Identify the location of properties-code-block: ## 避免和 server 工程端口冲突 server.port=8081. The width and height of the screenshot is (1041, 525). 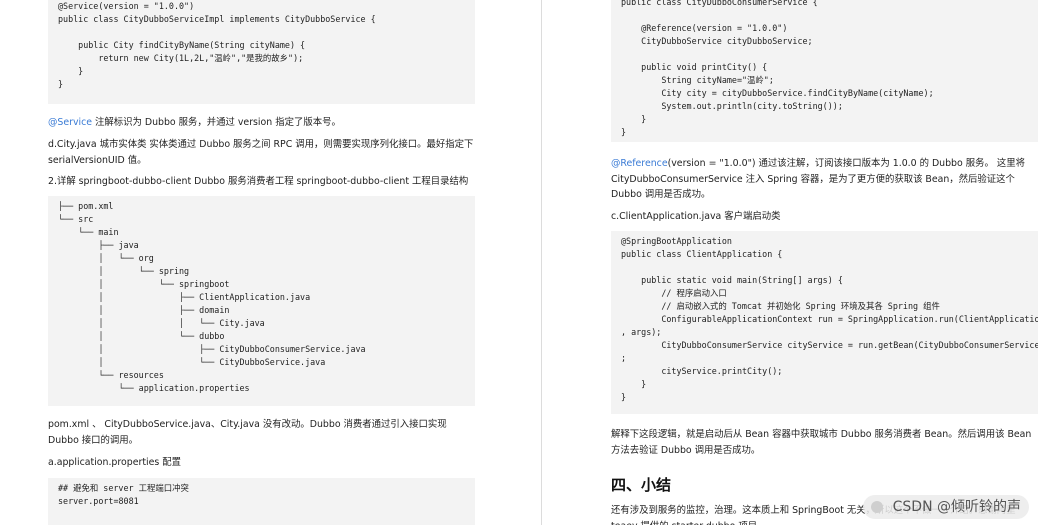
(261, 501).